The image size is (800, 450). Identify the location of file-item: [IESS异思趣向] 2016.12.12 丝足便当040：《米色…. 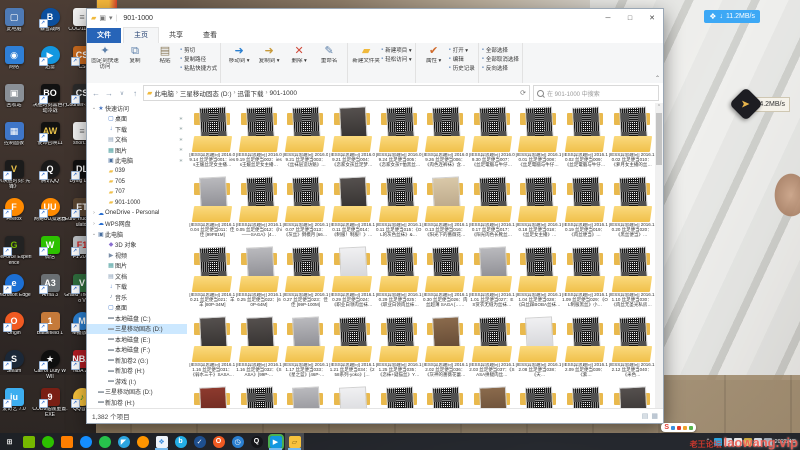
(631, 351).